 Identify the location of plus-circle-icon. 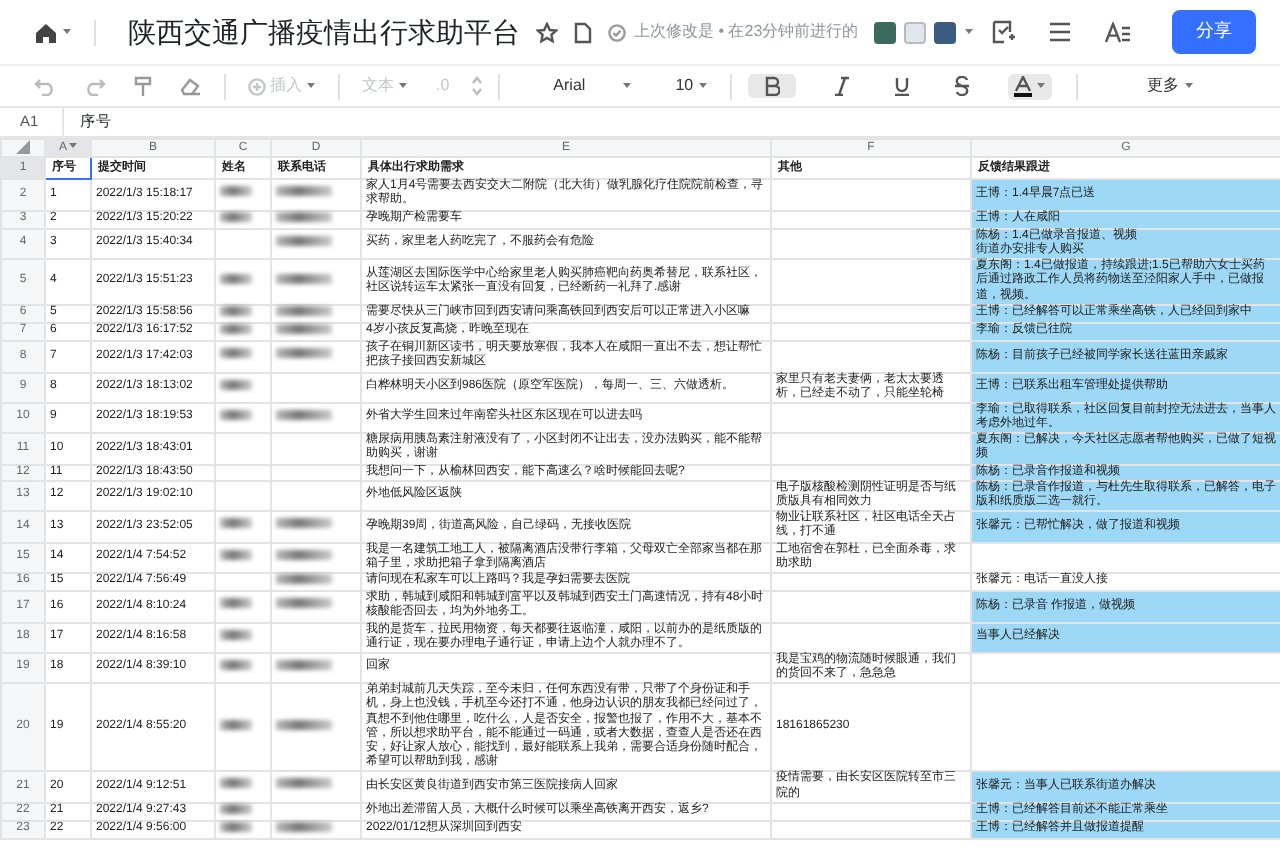
(257, 86).